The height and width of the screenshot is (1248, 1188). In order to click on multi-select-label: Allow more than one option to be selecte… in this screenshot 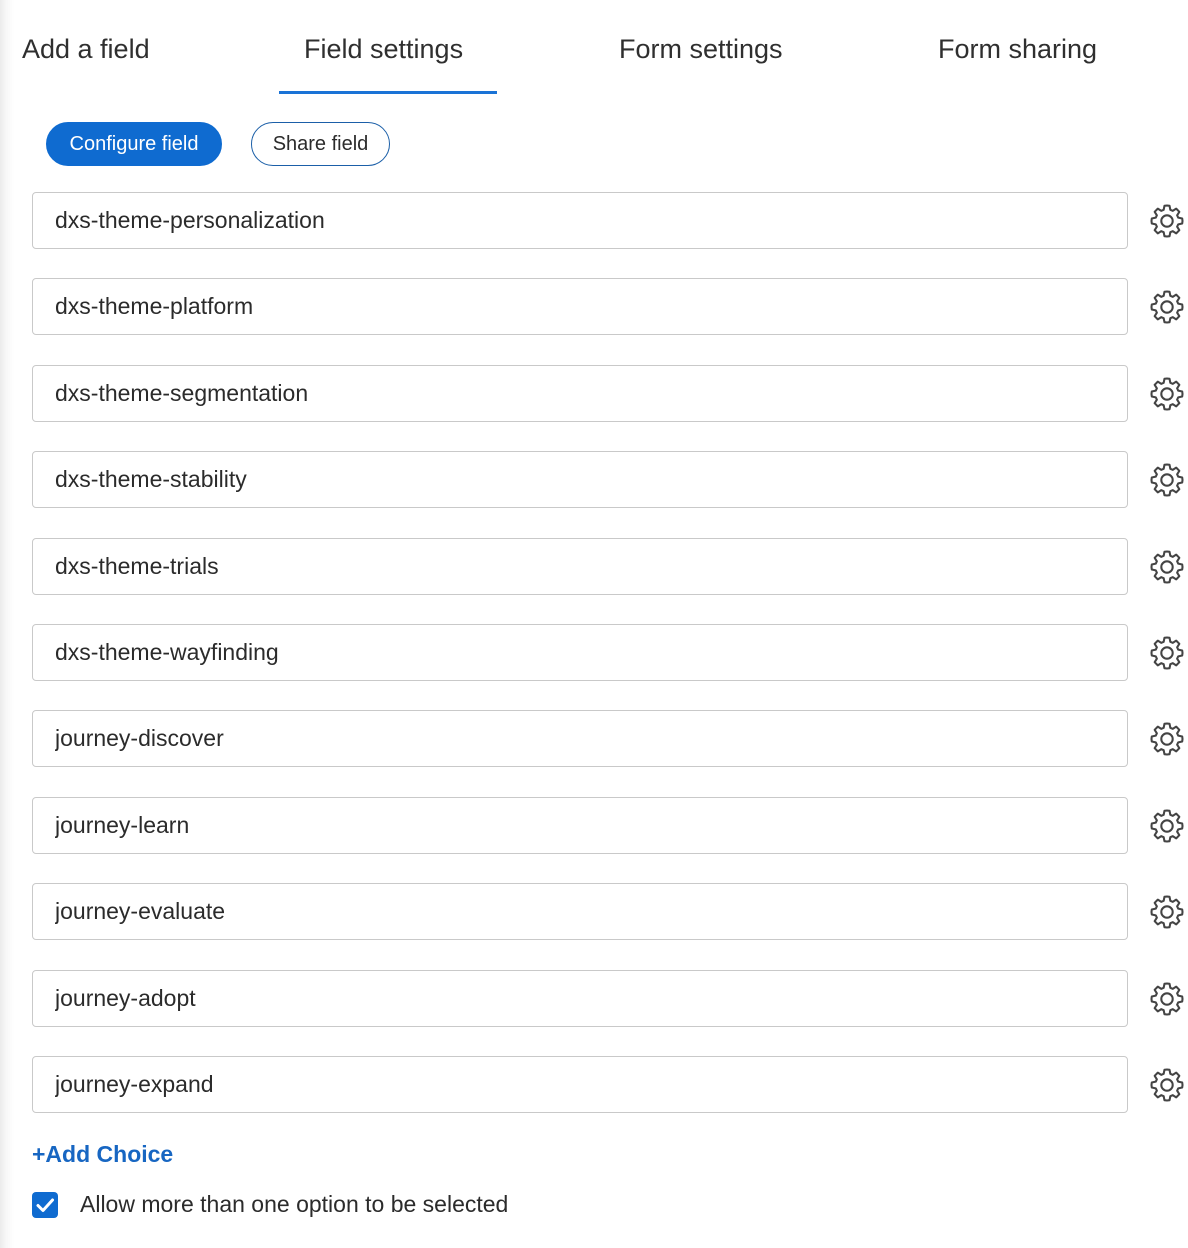, I will do `click(294, 1204)`.